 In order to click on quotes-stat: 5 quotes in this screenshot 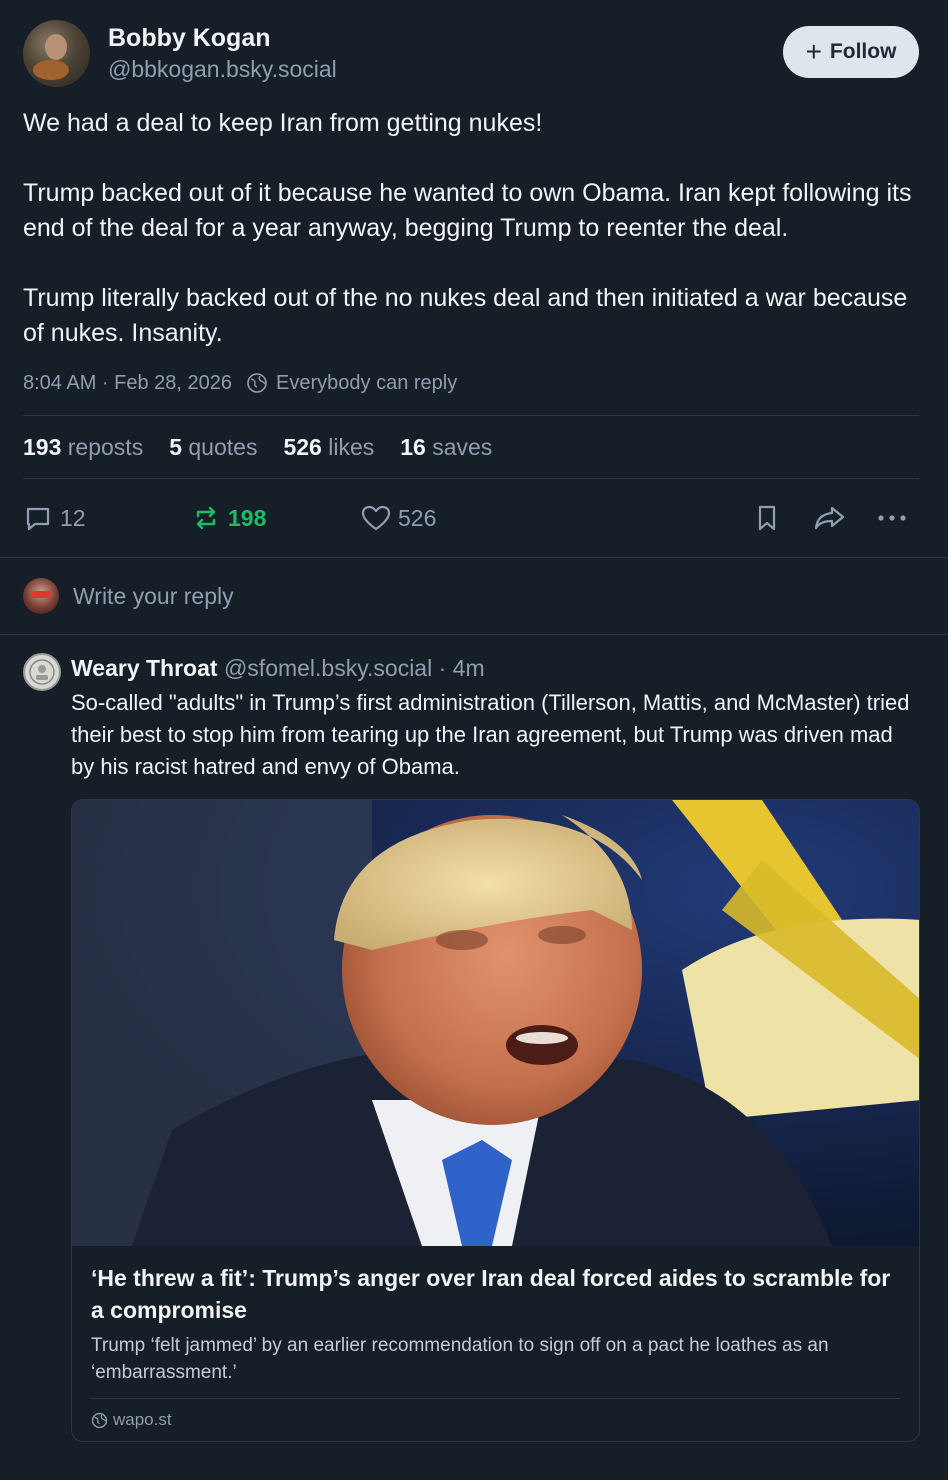, I will do `click(213, 447)`.